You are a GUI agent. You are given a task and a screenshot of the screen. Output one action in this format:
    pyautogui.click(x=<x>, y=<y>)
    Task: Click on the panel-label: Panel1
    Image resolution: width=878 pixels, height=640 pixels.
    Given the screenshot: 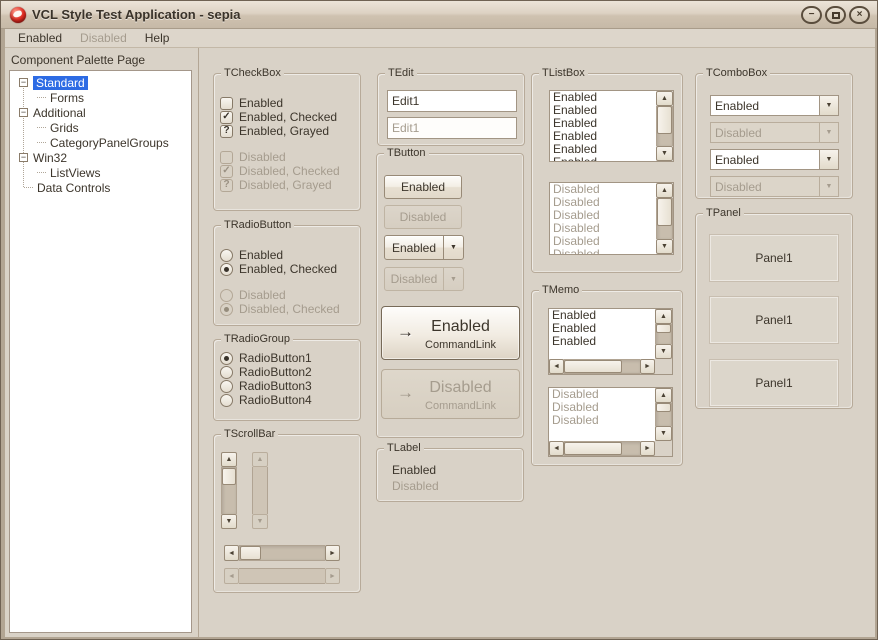 What is the action you would take?
    pyautogui.click(x=774, y=320)
    